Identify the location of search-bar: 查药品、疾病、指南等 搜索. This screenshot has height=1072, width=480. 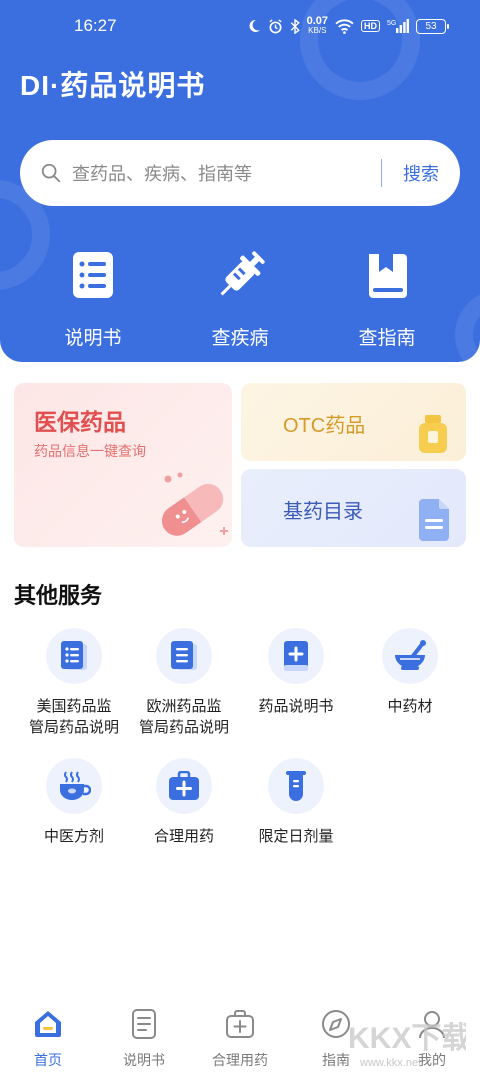
(240, 173).